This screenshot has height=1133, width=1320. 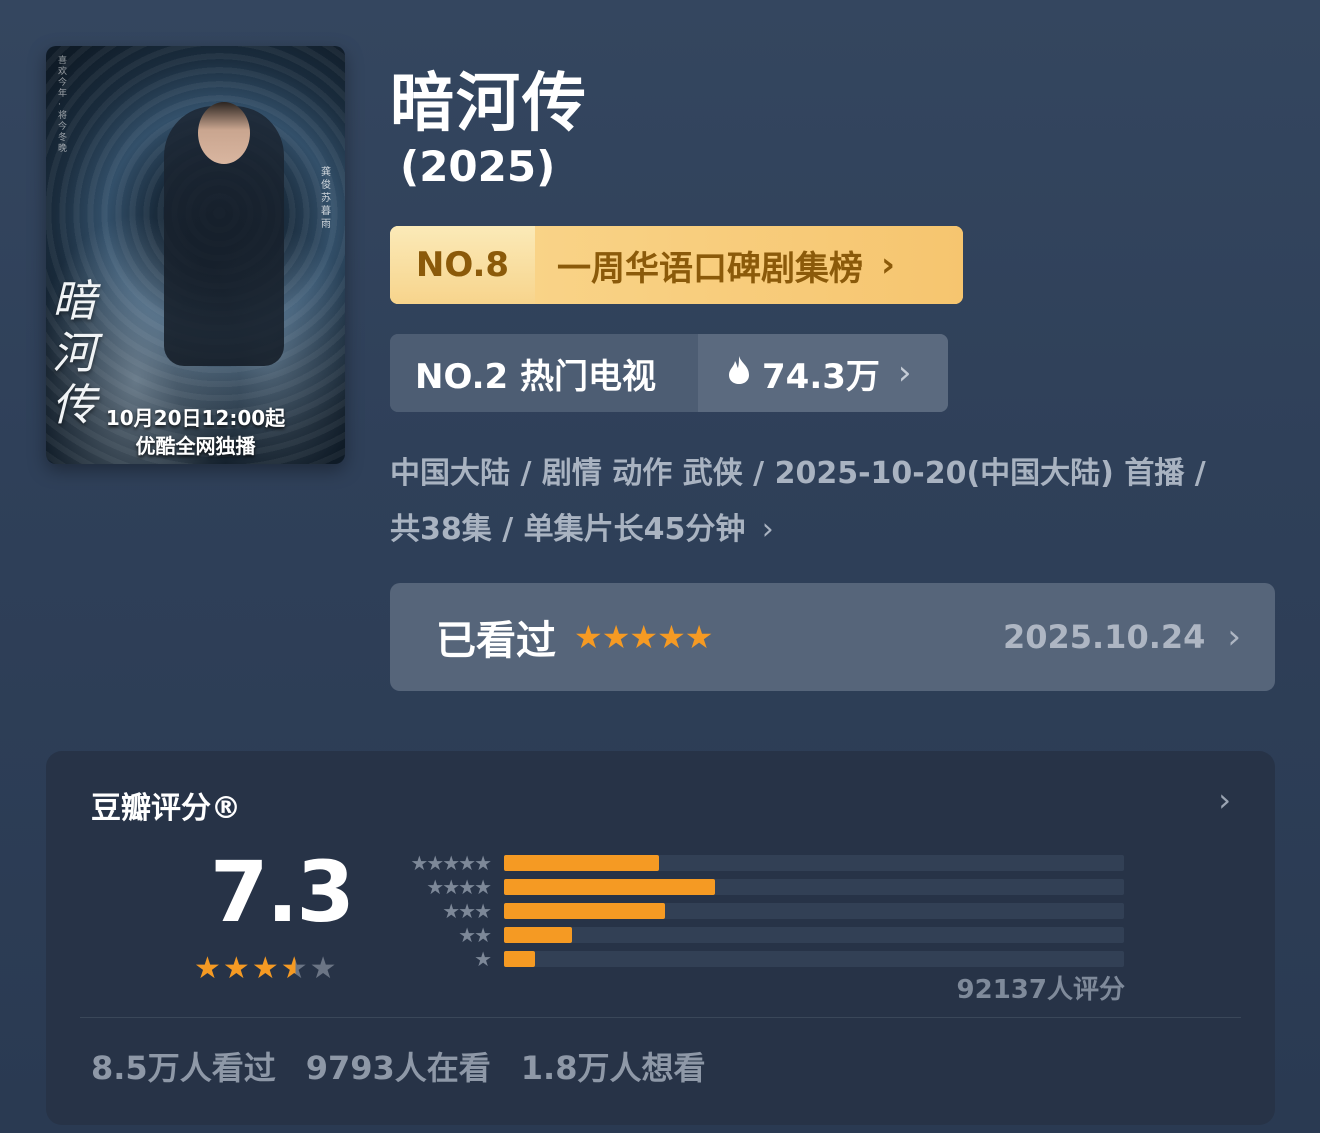 I want to click on weekly-rank-number: NO.8, so click(x=462, y=265).